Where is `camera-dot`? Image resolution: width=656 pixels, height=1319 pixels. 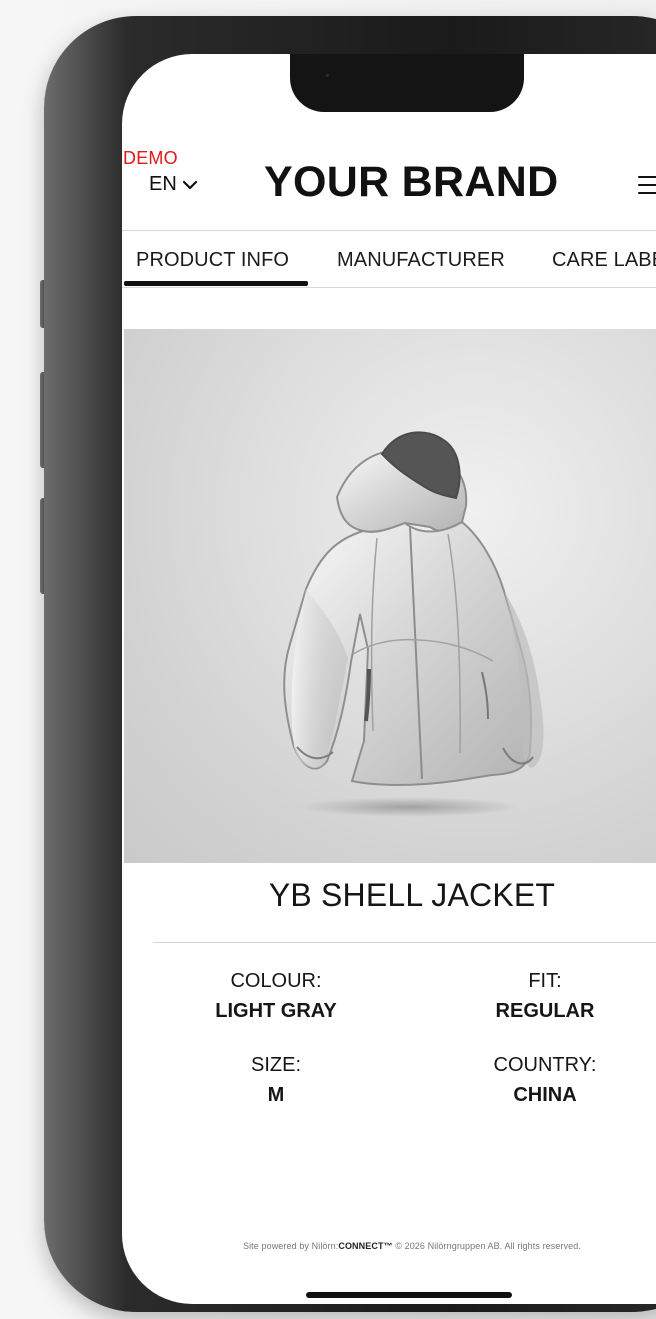
camera-dot is located at coordinates (327, 75).